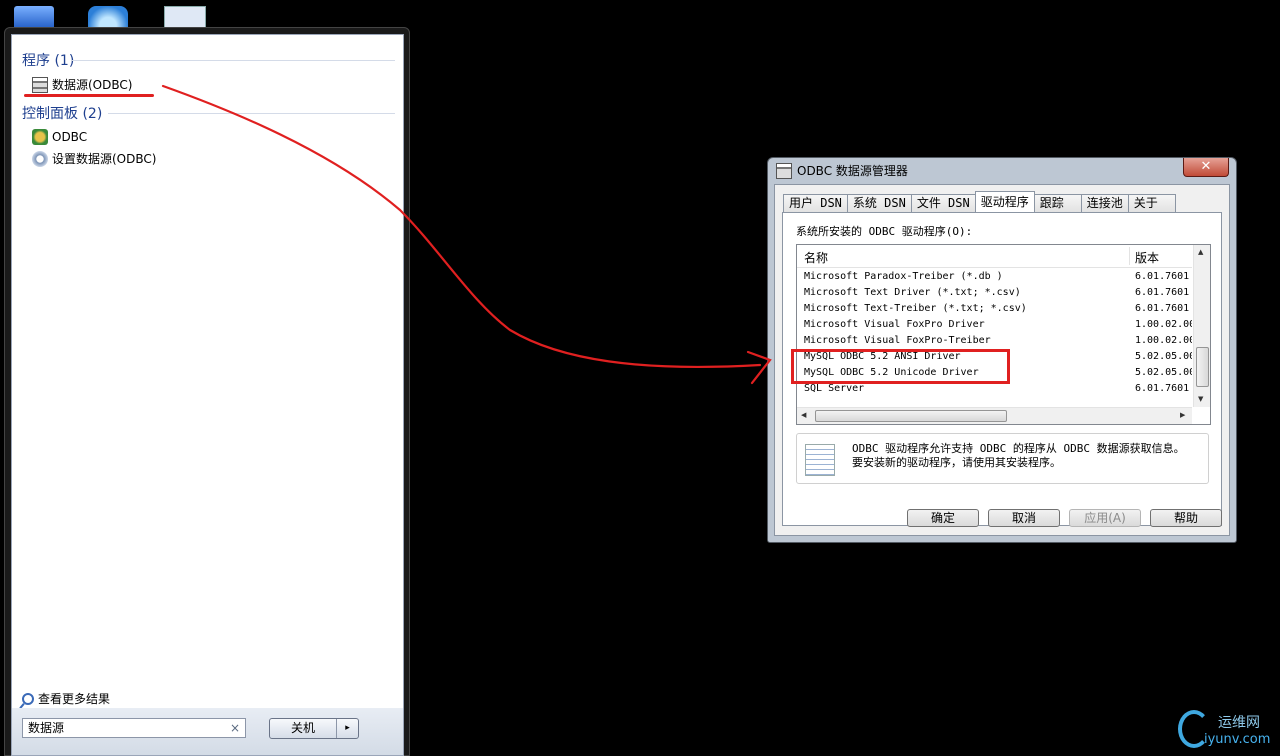 Image resolution: width=1280 pixels, height=756 pixels. What do you see at coordinates (1237, 739) in the screenshot?
I see `watermark-text-url: iyunv.com` at bounding box center [1237, 739].